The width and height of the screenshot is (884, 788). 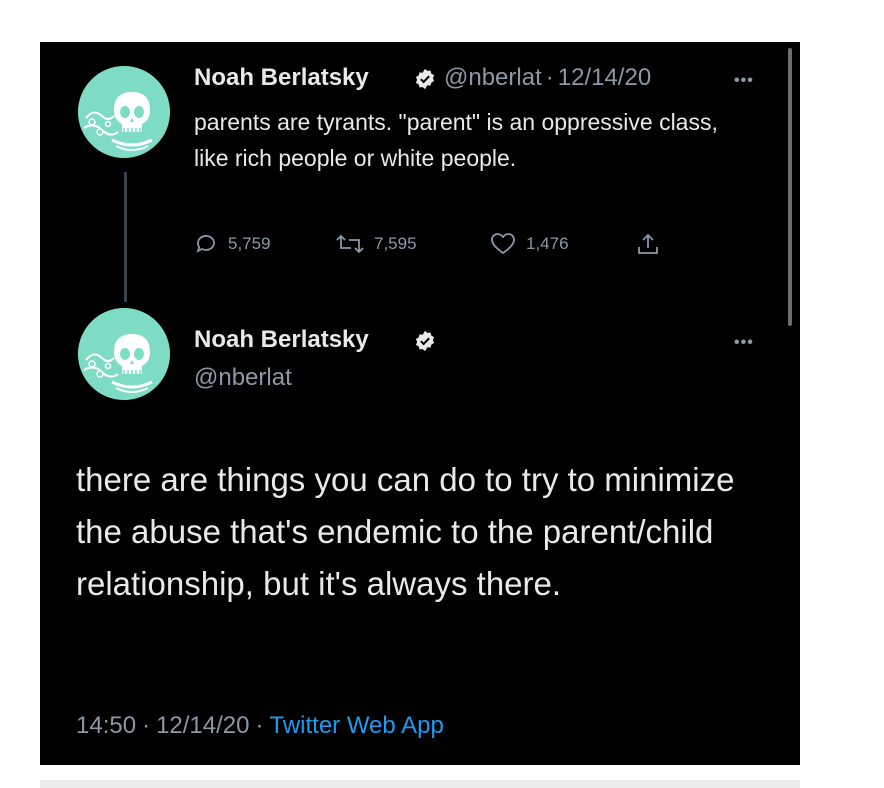 I want to click on reply-icon, so click(x=205, y=244).